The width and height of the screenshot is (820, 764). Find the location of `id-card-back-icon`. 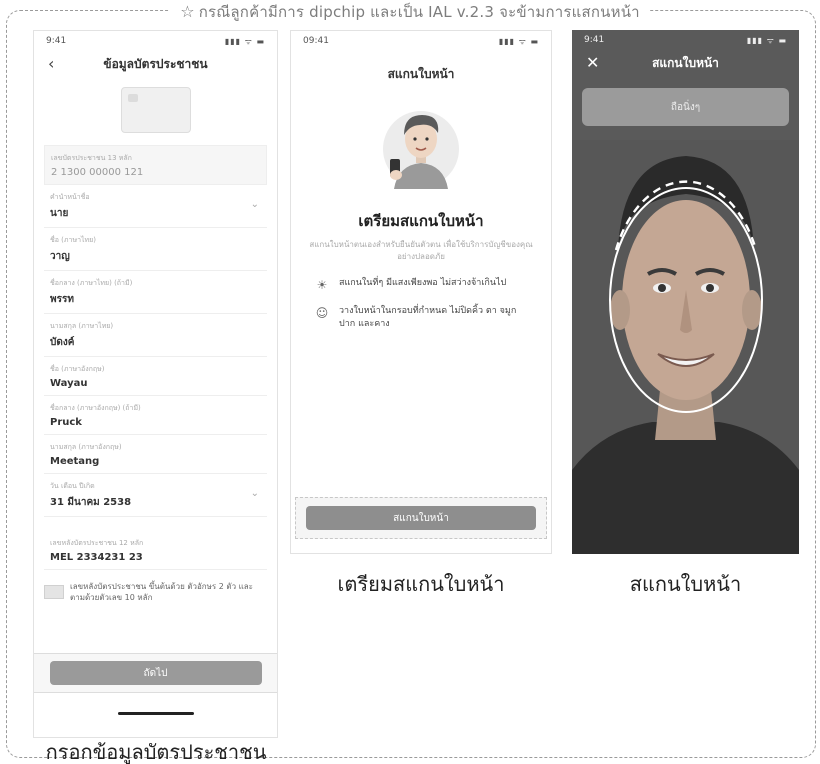

id-card-back-icon is located at coordinates (54, 592).